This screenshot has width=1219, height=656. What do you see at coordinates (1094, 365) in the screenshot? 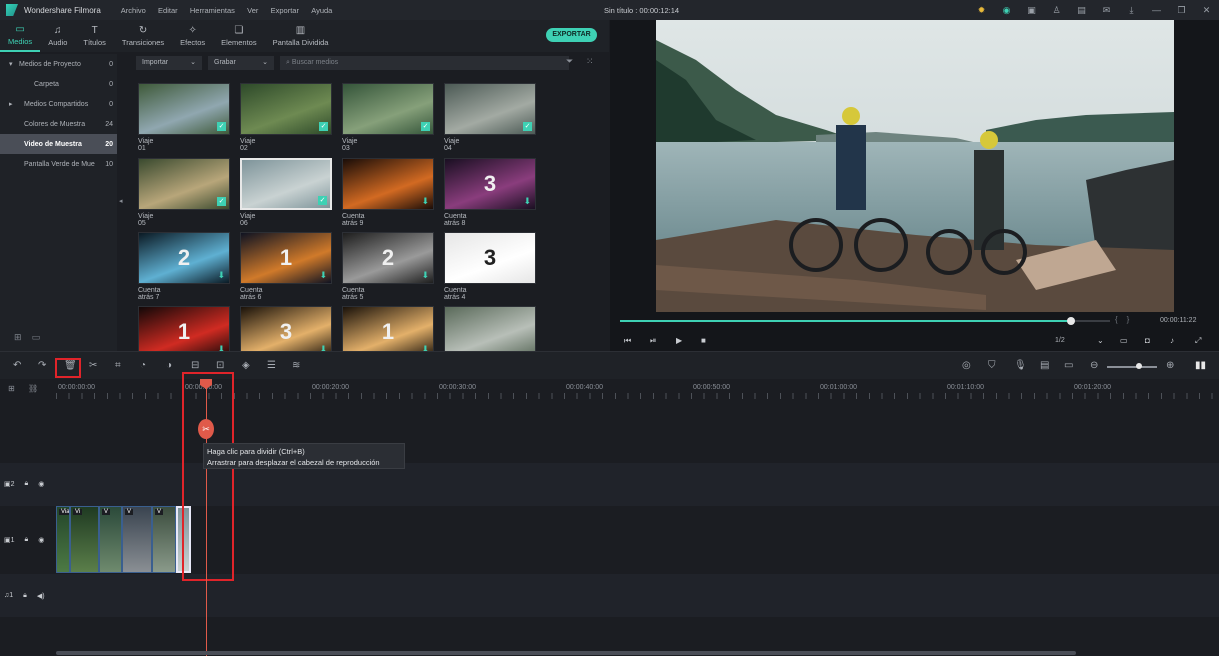
I see `zoom-out-icon: ⊖` at bounding box center [1094, 365].